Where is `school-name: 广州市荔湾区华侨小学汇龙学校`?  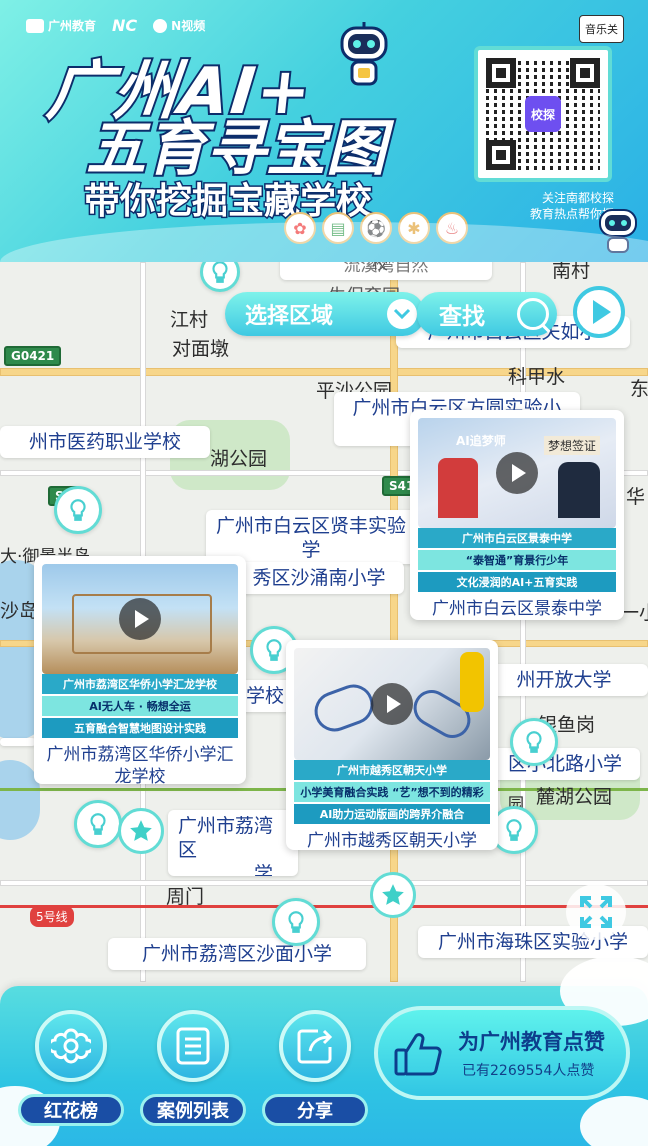 school-name: 广州市荔湾区华侨小学汇龙学校 is located at coordinates (140, 766).